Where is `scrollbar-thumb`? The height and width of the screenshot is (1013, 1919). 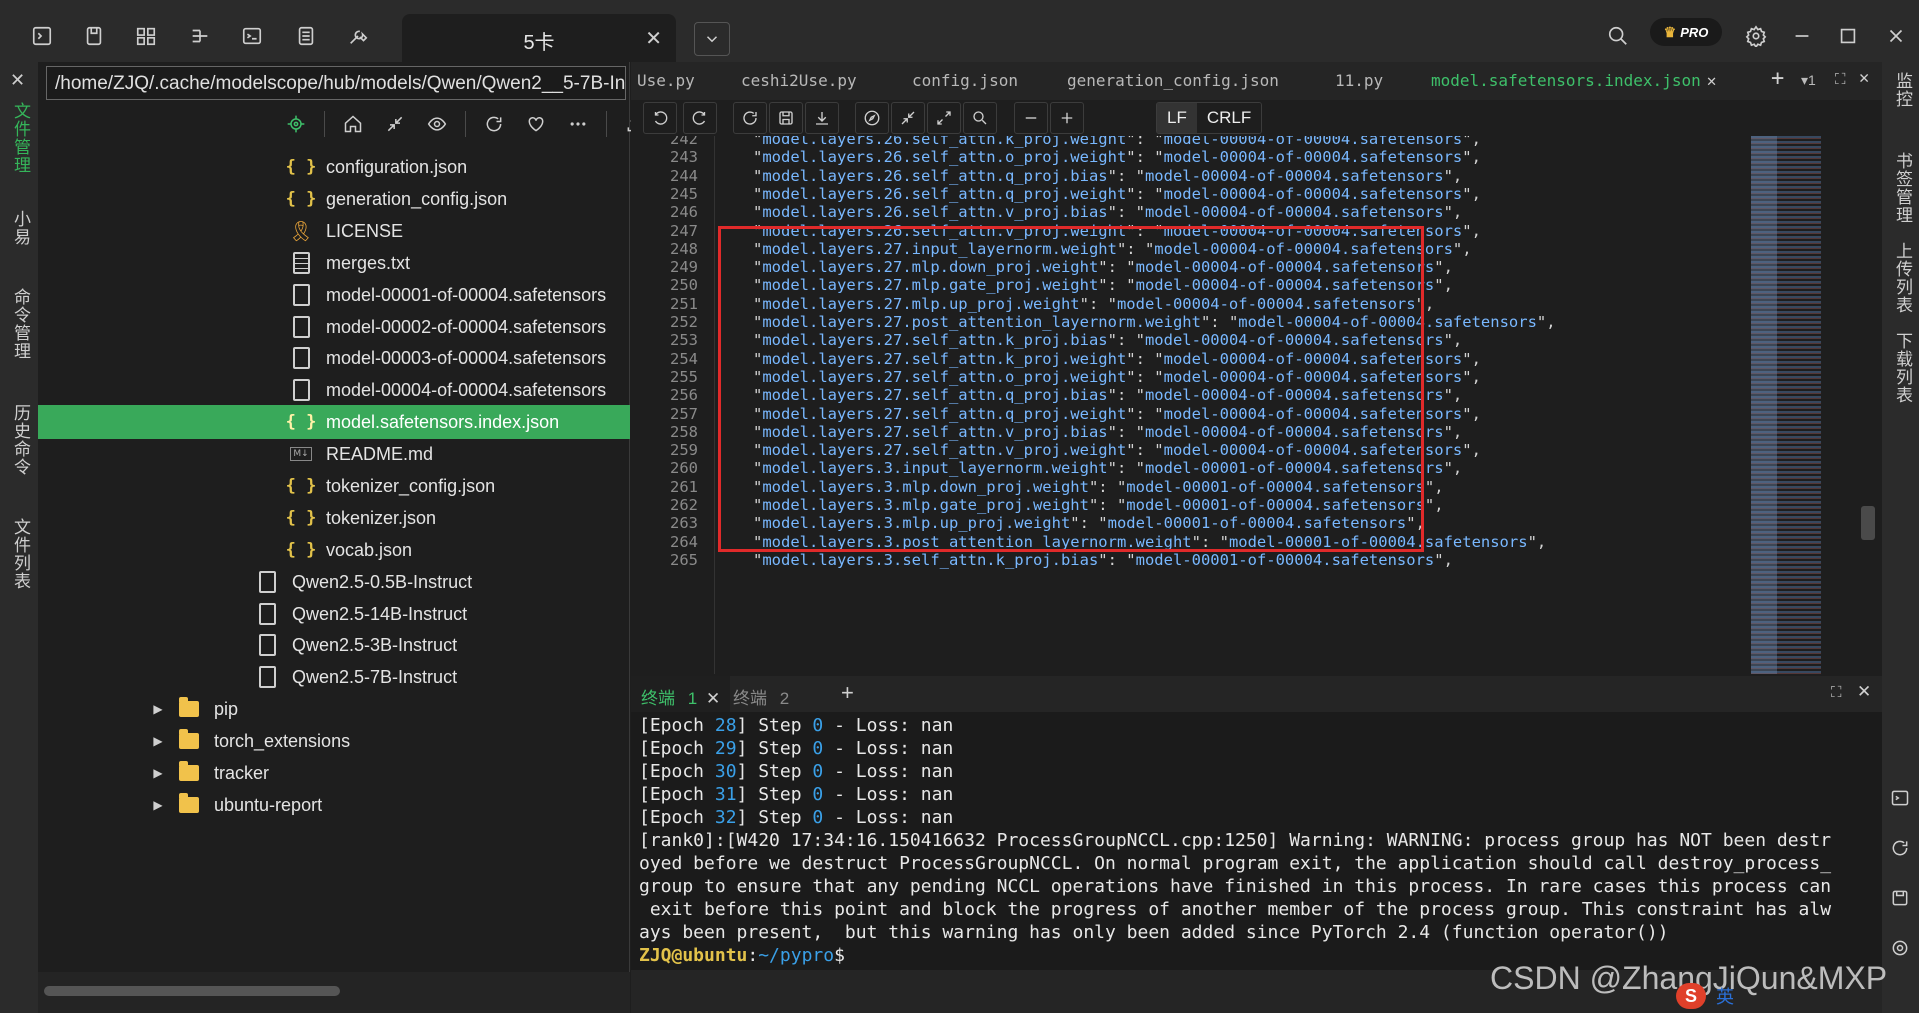 scrollbar-thumb is located at coordinates (192, 991).